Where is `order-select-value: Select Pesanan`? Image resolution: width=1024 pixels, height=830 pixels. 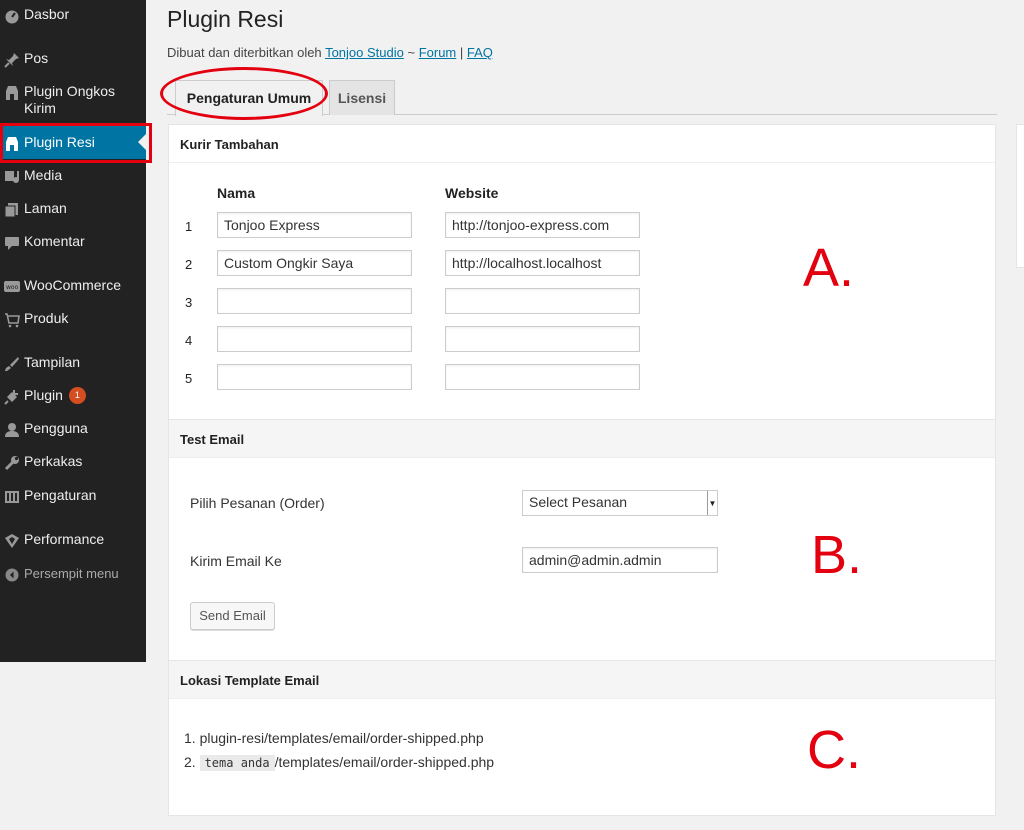 order-select-value: Select Pesanan is located at coordinates (578, 502).